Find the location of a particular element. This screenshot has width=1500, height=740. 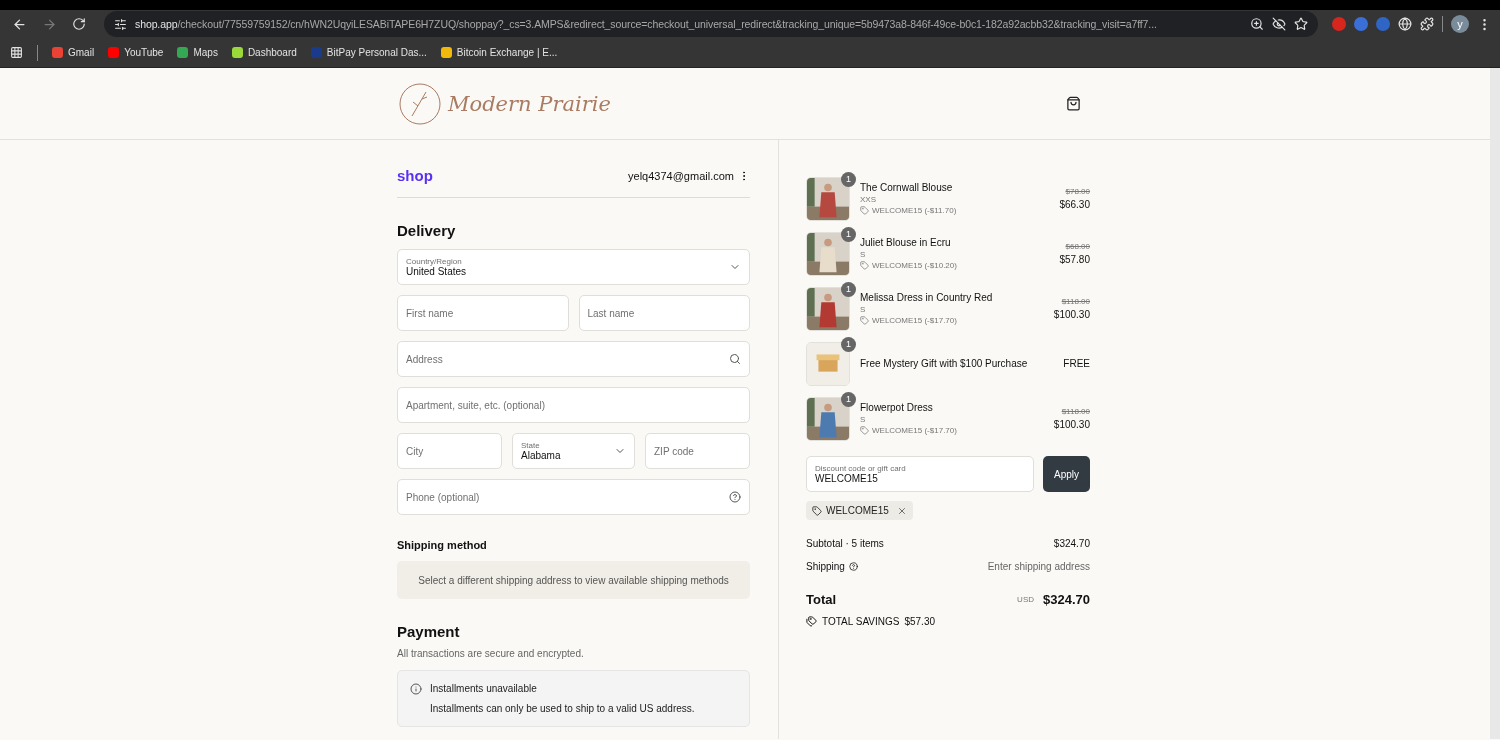

account-email: yelq4374@gmail.com is located at coordinates (681, 175).